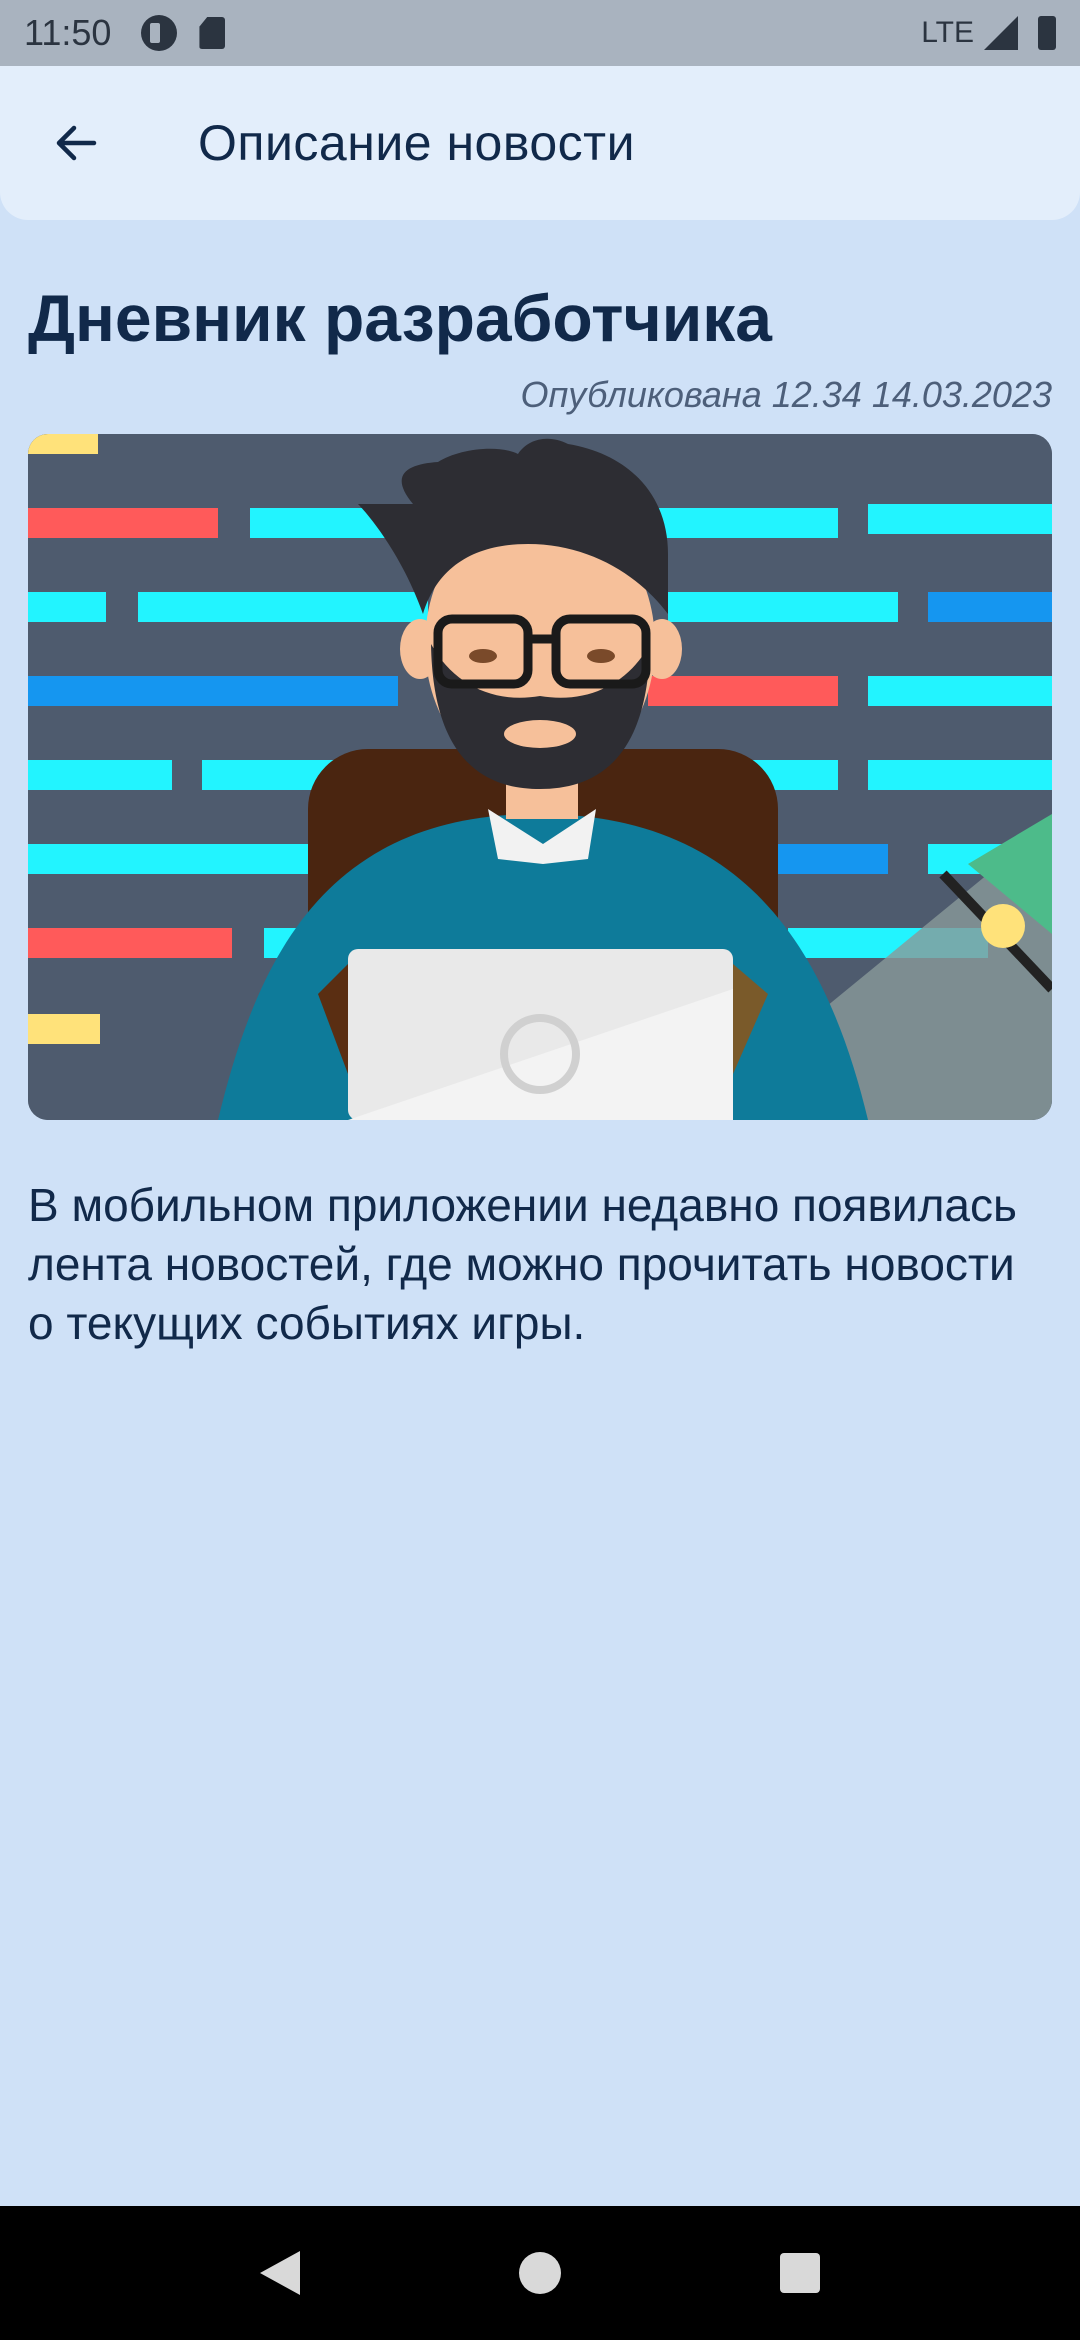  Describe the element at coordinates (947, 32) in the screenshot. I see `network-type: LTE` at that location.